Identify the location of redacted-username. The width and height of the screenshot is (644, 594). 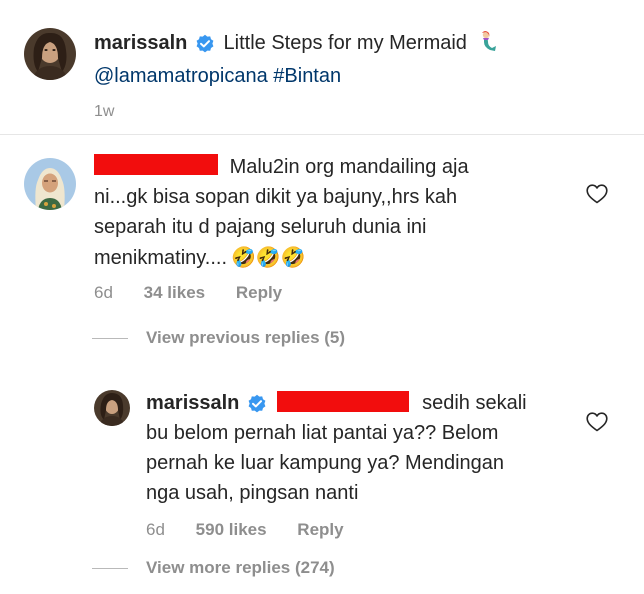
(156, 164).